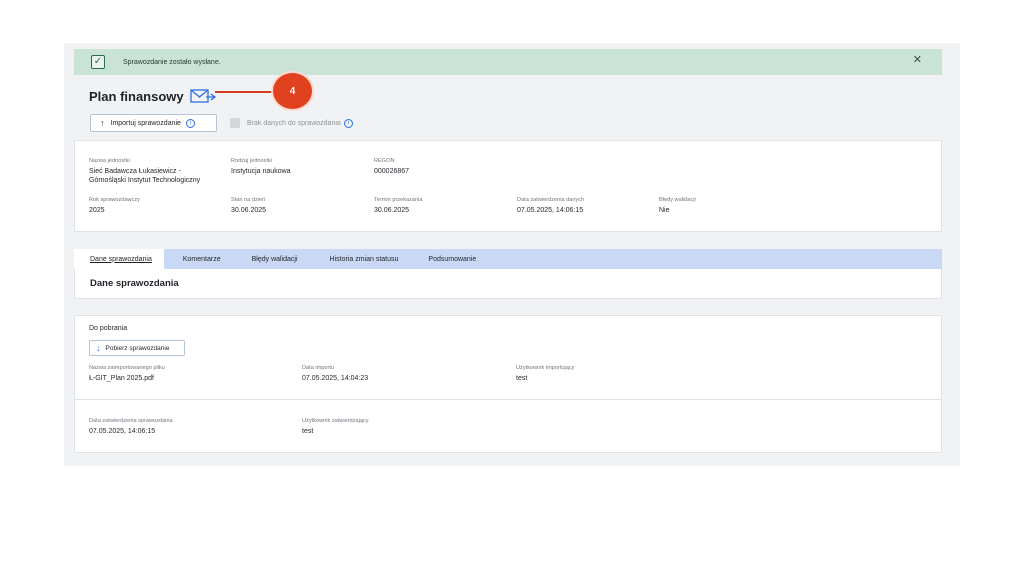  What do you see at coordinates (235, 123) in the screenshot?
I see `no-data-checkbox` at bounding box center [235, 123].